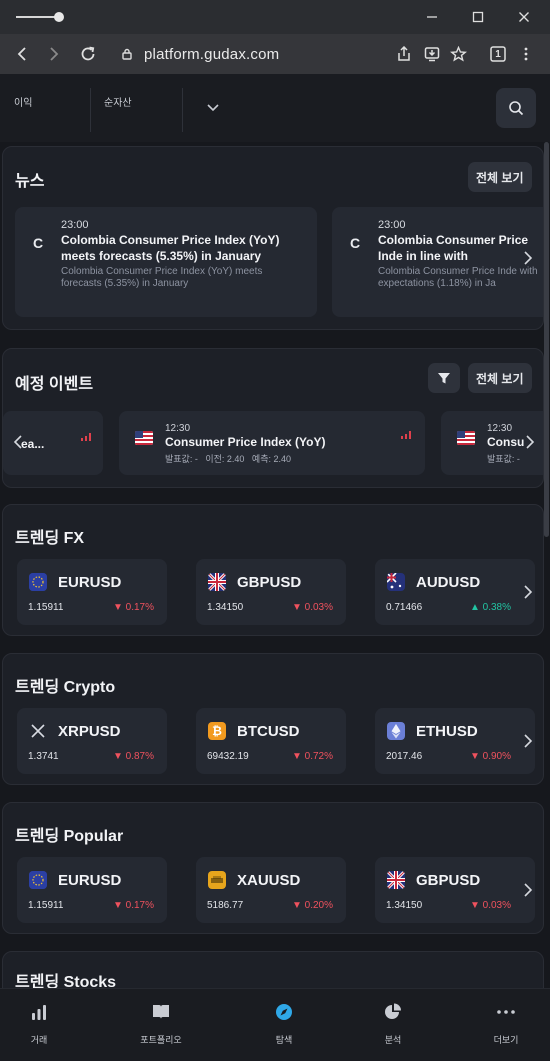 The image size is (550, 1061). What do you see at coordinates (69, 836) in the screenshot?
I see `section-title: 트렌딩 Popular` at bounding box center [69, 836].